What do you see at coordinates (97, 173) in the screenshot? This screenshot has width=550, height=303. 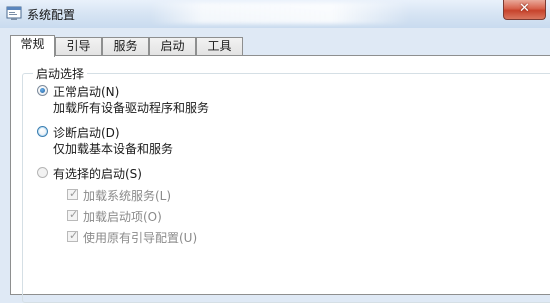 I see `selective-startup-label: 有选择的启动(S)` at bounding box center [97, 173].